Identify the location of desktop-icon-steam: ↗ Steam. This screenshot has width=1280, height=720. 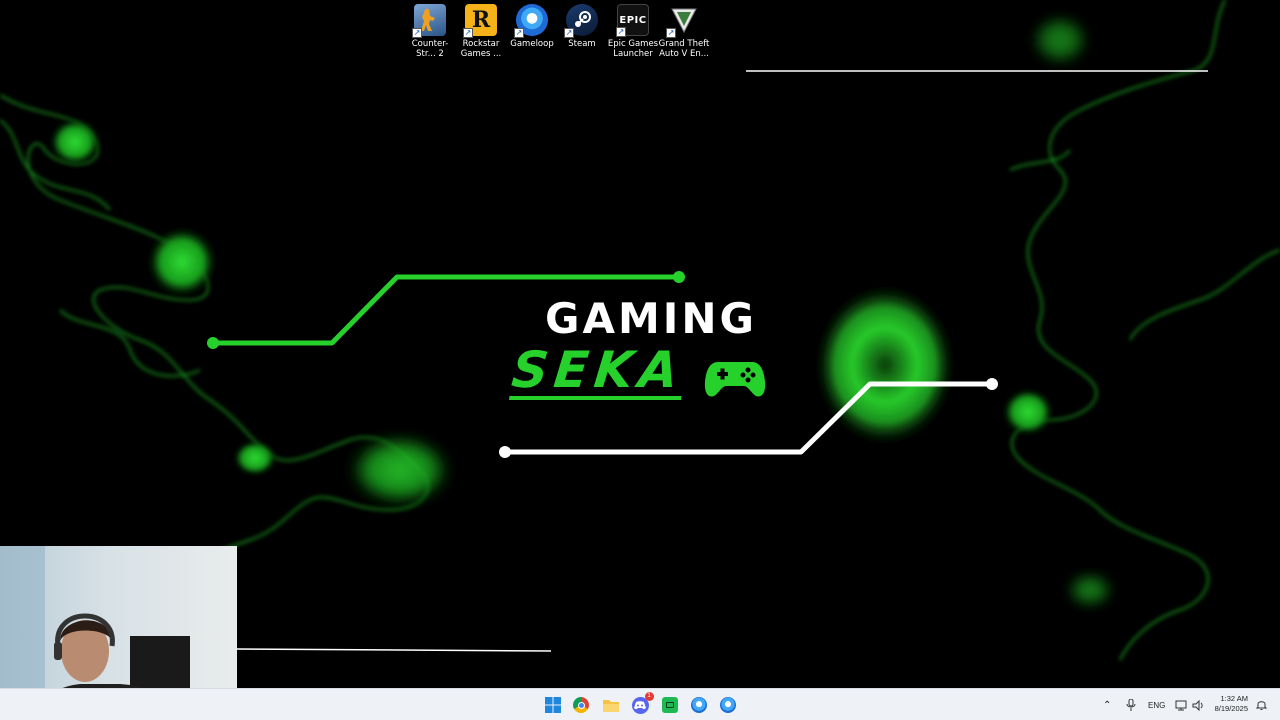
(582, 26).